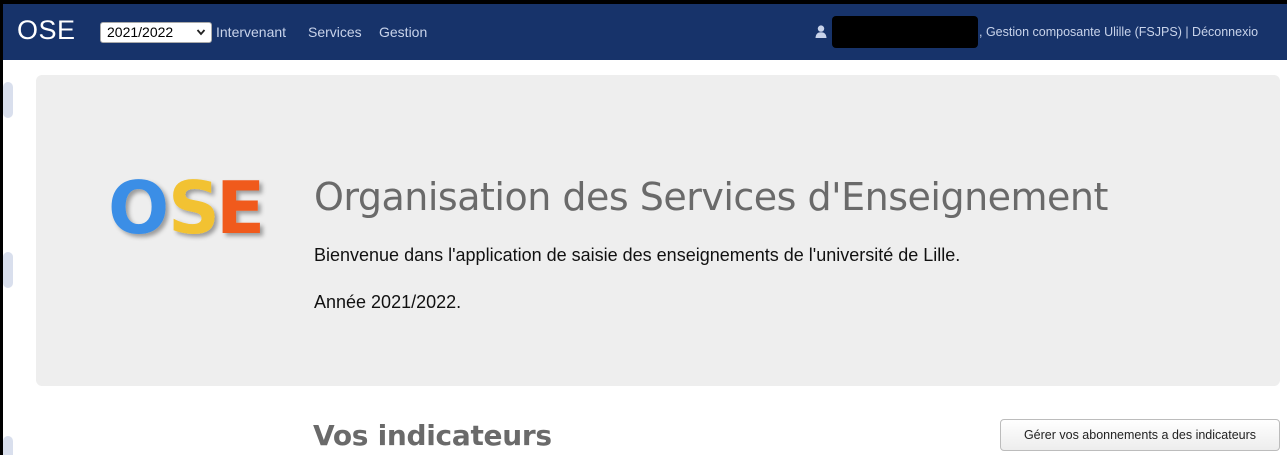 This screenshot has height=456, width=1287. I want to click on chevron-down-icon, so click(201, 36).